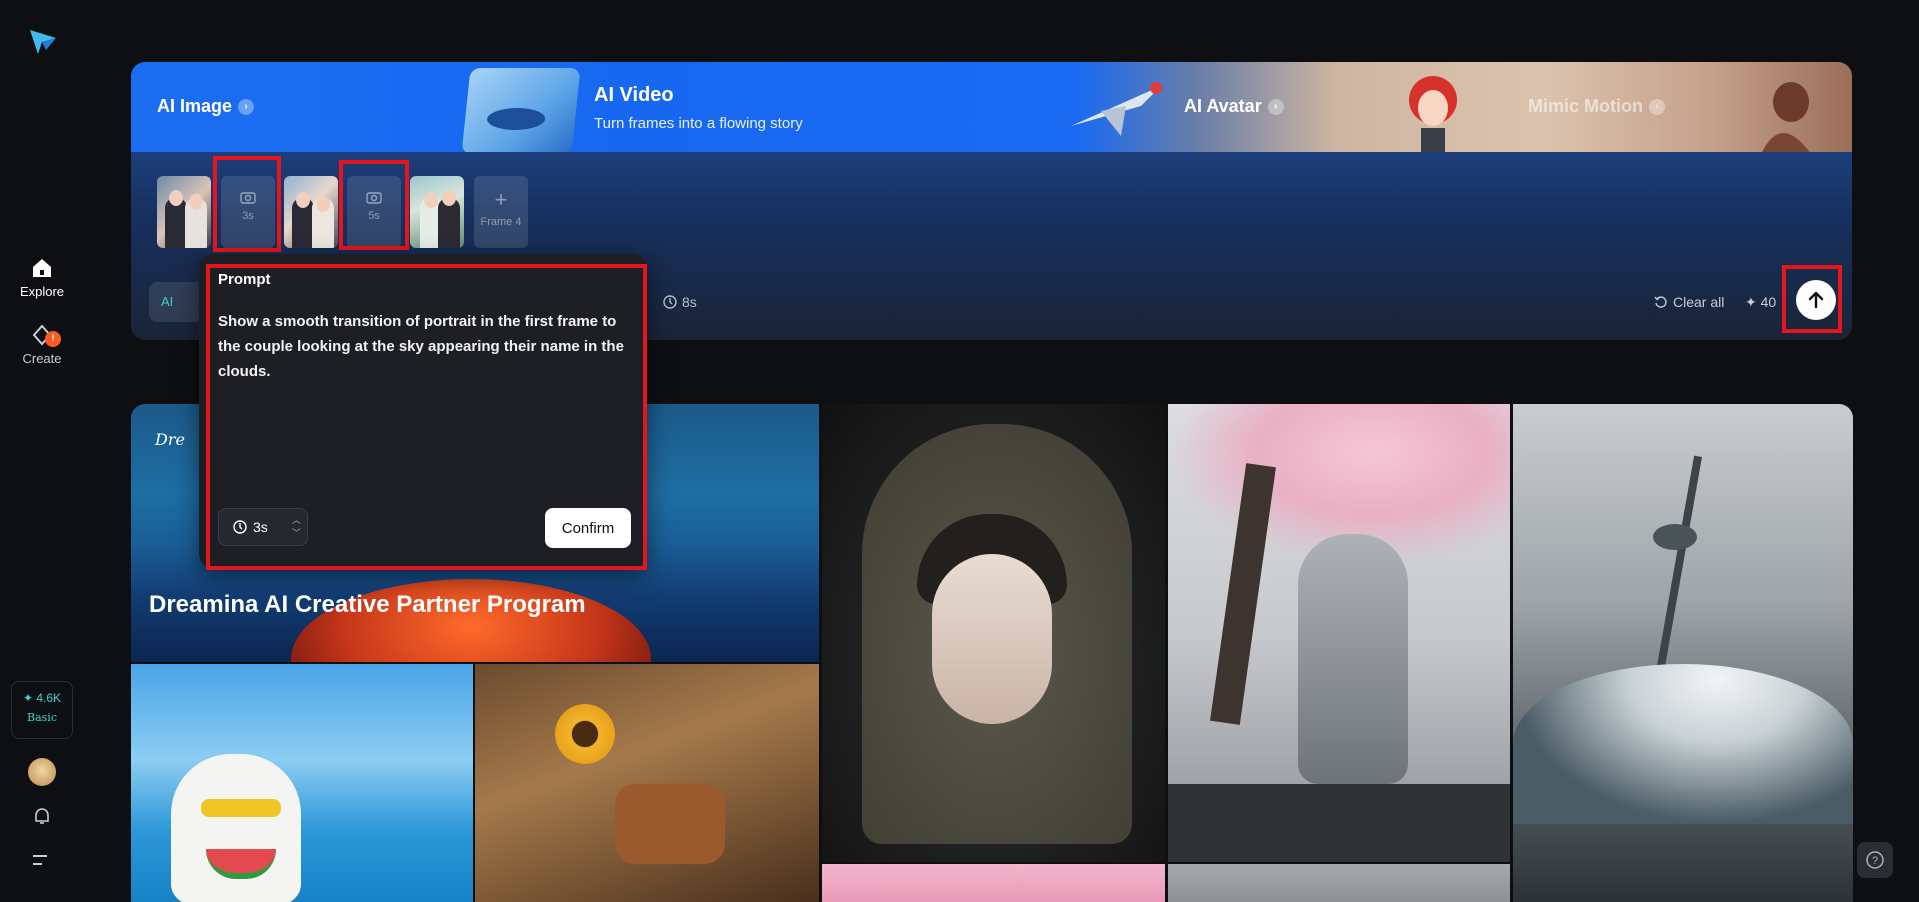  Describe the element at coordinates (42, 772) in the screenshot. I see `avatar` at that location.